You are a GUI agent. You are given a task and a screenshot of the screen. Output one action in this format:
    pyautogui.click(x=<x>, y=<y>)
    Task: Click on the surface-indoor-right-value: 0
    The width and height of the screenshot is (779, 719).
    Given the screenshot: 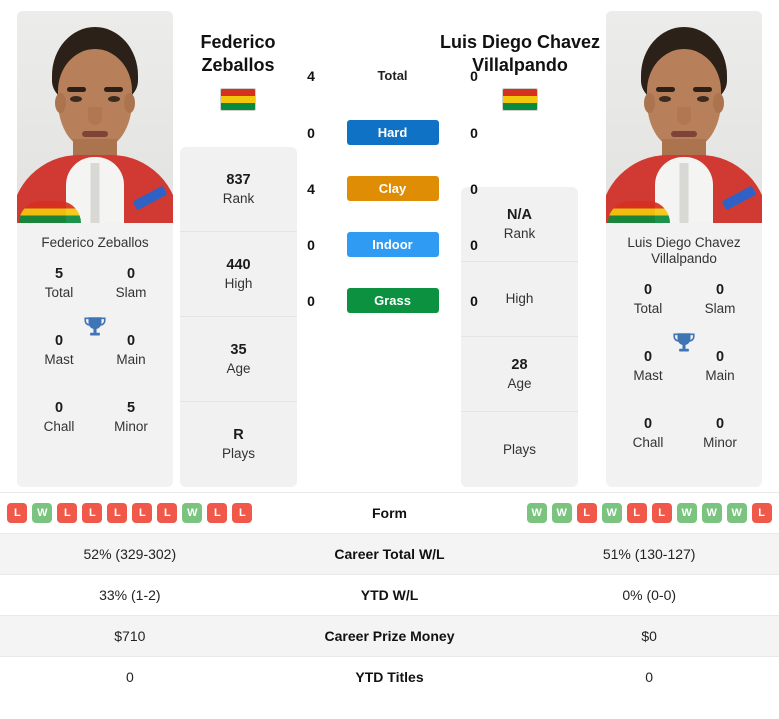 What is the action you would take?
    pyautogui.click(x=474, y=244)
    